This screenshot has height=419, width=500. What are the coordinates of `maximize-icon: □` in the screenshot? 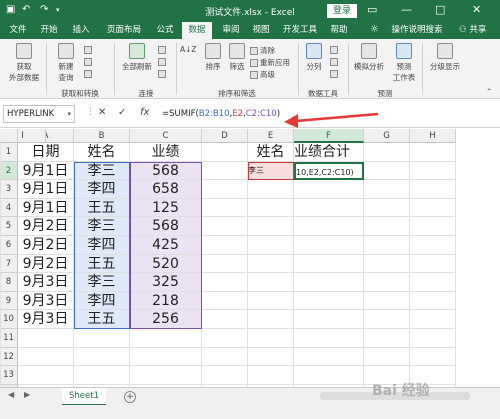 It's located at (440, 9).